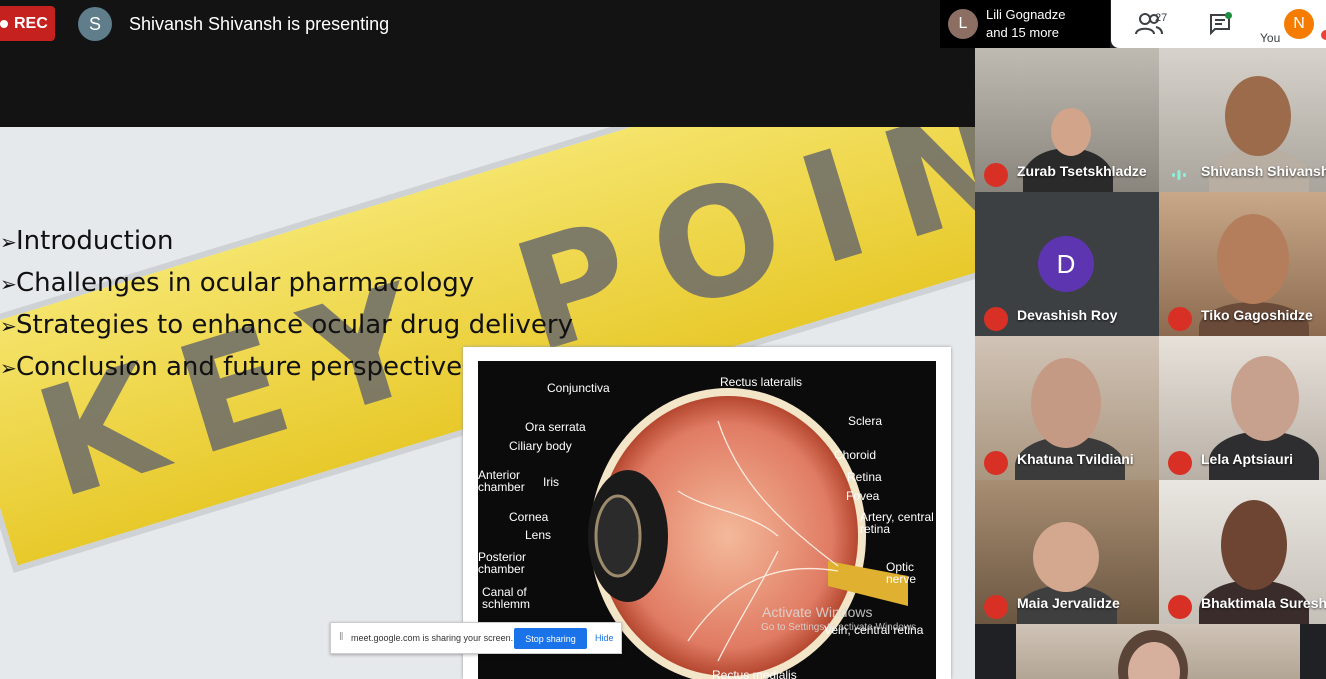 This screenshot has height=679, width=1326. Describe the element at coordinates (1075, 459) in the screenshot. I see `participant-name: Khatuna Tvildiani` at that location.